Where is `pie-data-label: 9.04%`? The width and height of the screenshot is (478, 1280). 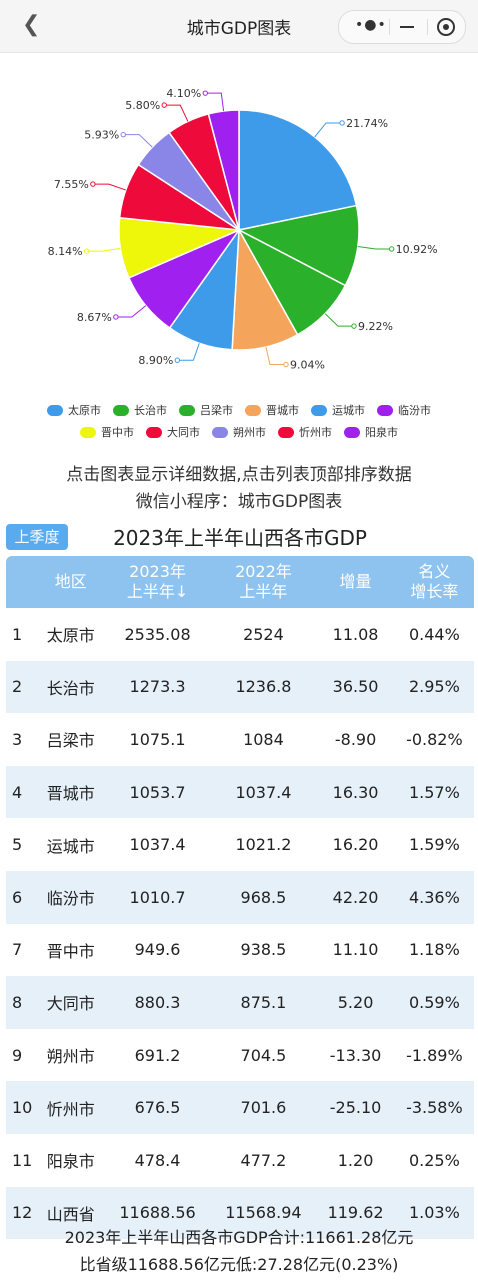 pie-data-label: 9.04% is located at coordinates (307, 364).